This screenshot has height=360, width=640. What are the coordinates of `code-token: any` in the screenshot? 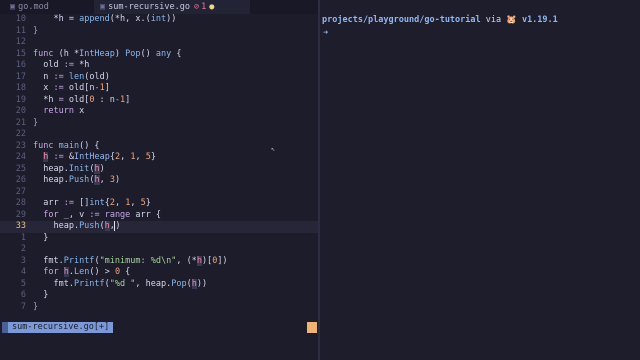 It's located at (163, 53).